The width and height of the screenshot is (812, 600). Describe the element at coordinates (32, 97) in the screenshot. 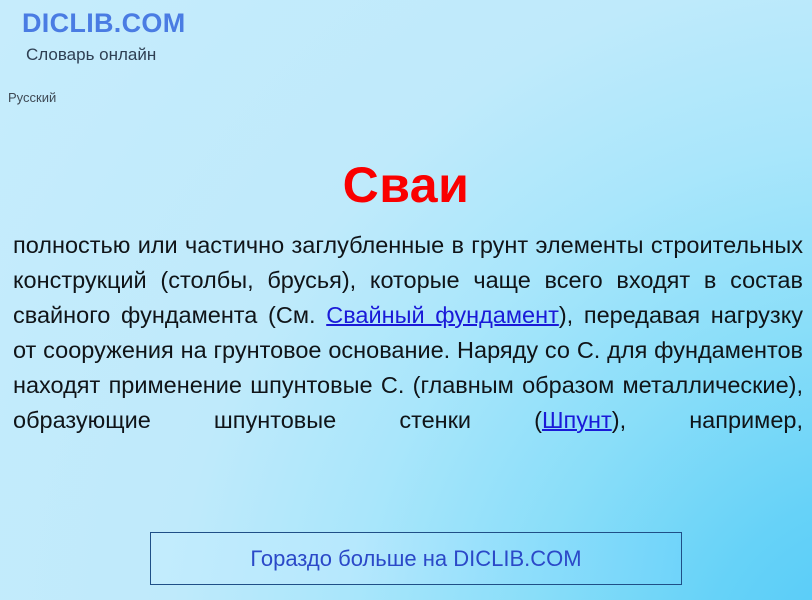

I see `language-label: Русский` at that location.